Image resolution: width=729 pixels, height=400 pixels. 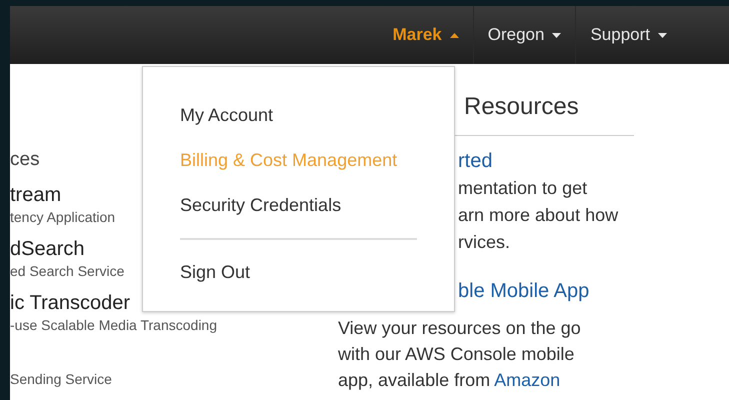 I want to click on user-menu-button: Marek, so click(x=425, y=35).